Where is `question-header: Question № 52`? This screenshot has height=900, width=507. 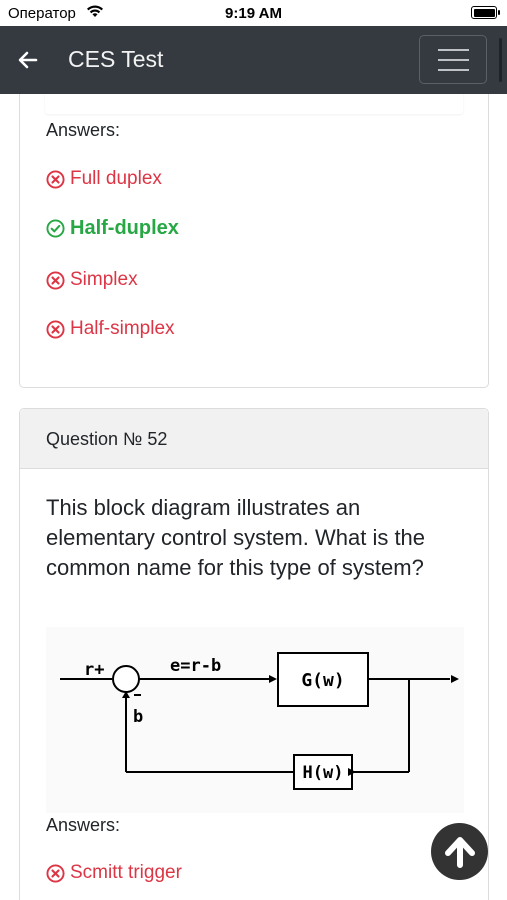
question-header: Question № 52 is located at coordinates (254, 439).